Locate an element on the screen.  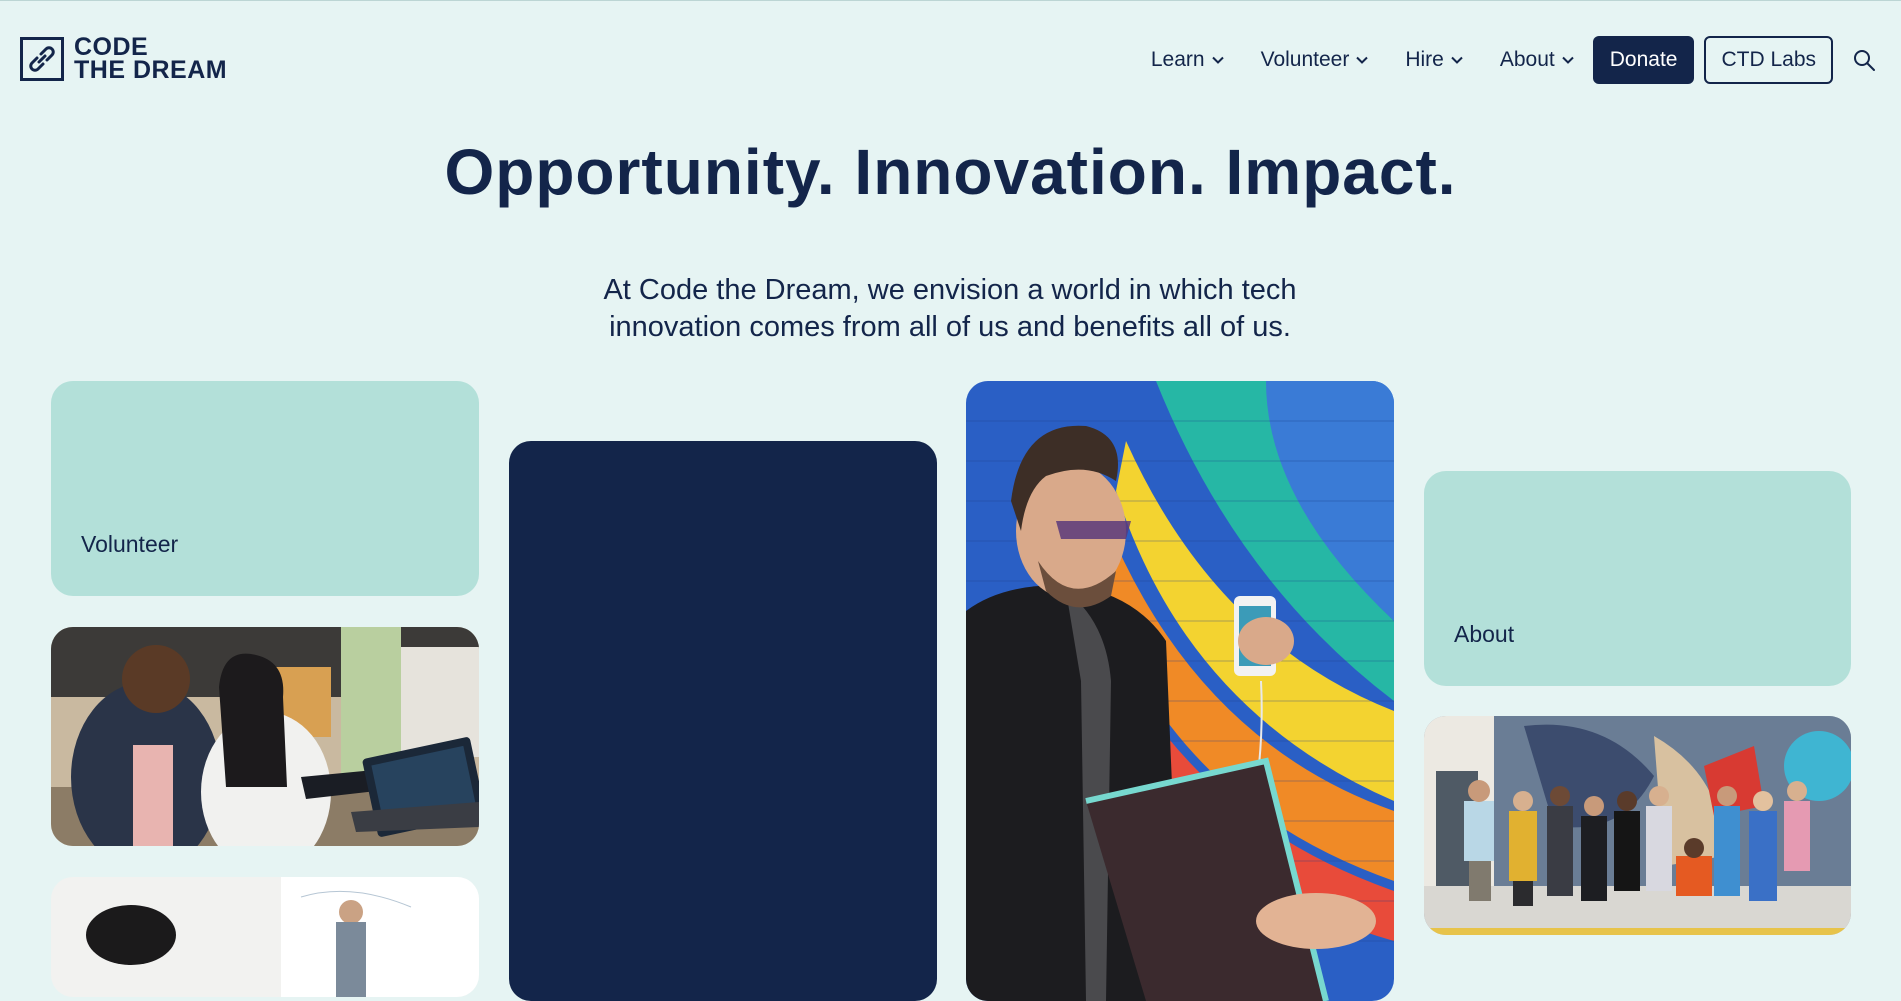
hero-title: Opportunity. Innovation. Impact. is located at coordinates (950, 172).